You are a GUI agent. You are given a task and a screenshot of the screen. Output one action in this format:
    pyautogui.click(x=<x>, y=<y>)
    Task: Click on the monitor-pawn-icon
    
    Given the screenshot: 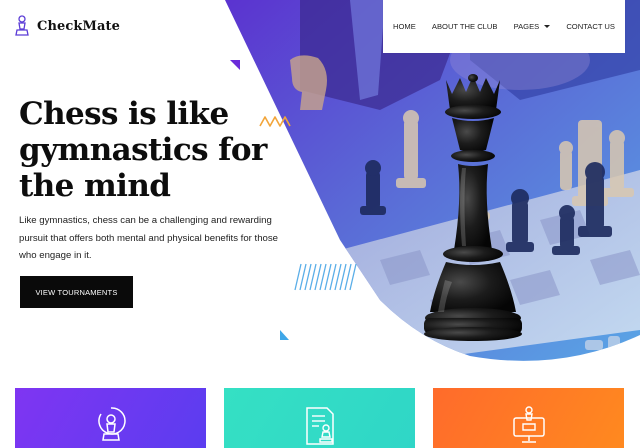 What is the action you would take?
    pyautogui.click(x=528, y=424)
    